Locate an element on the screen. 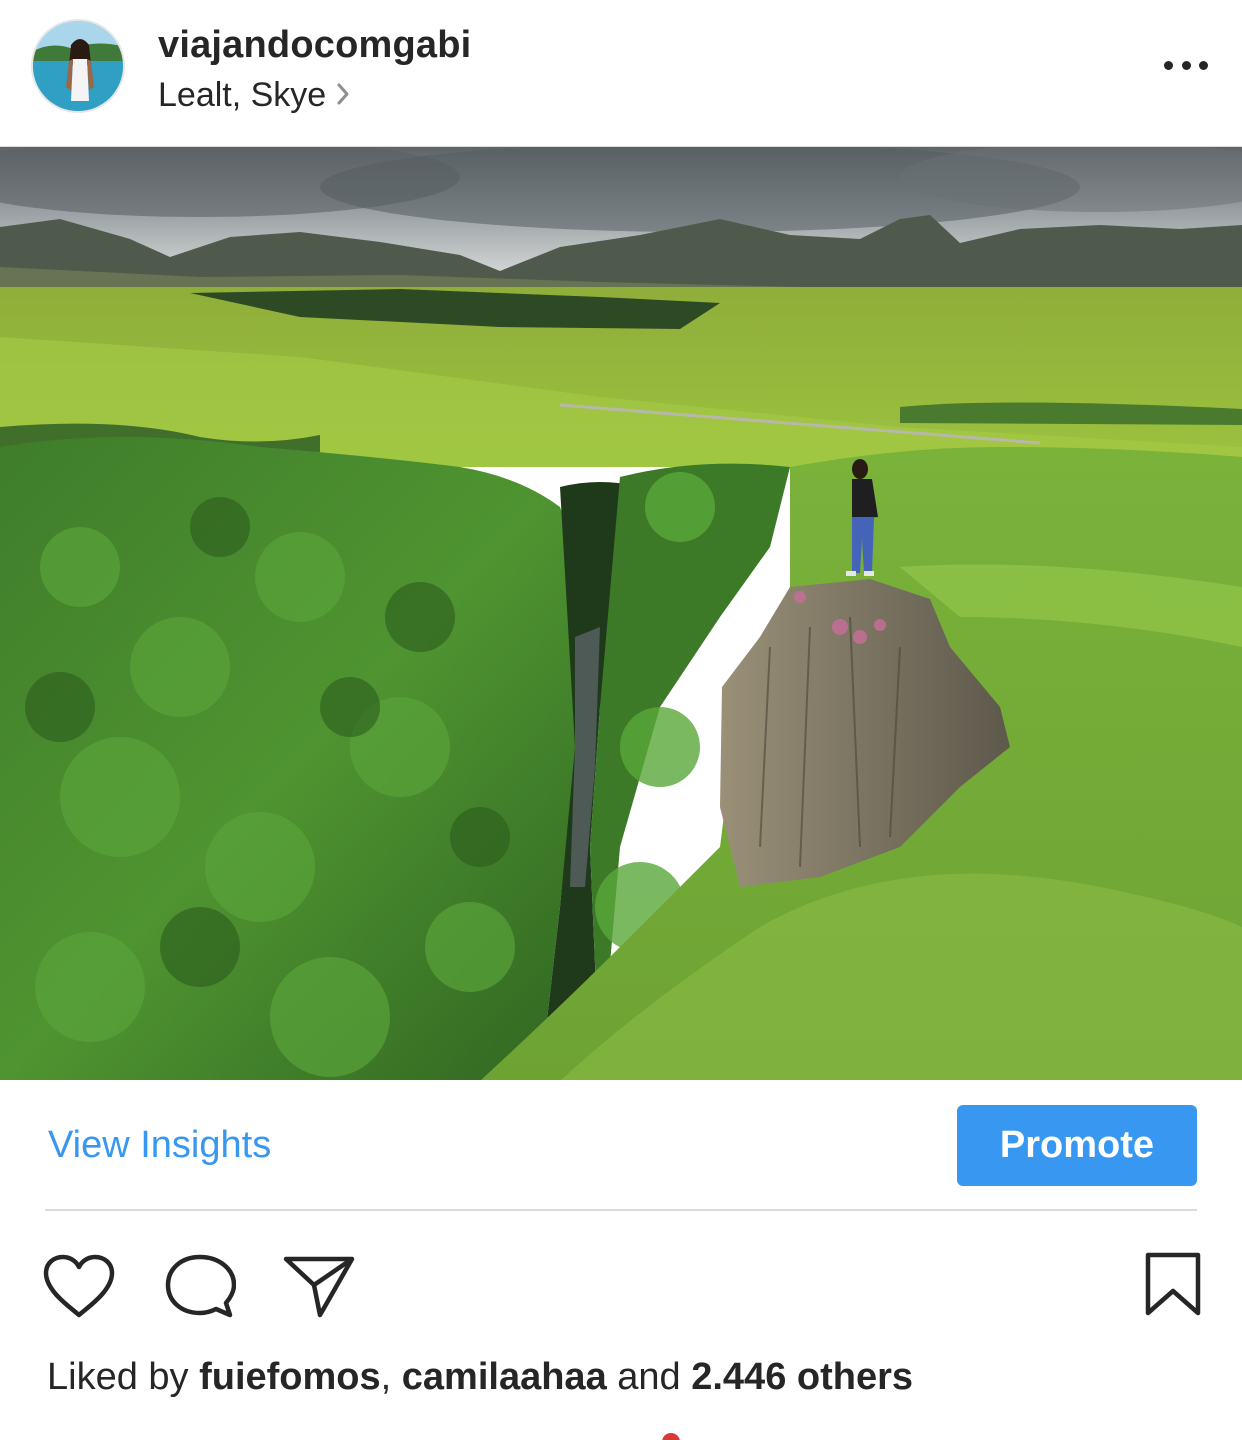 The image size is (1242, 1440). more-horizontal-icon is located at coordinates (1186, 65).